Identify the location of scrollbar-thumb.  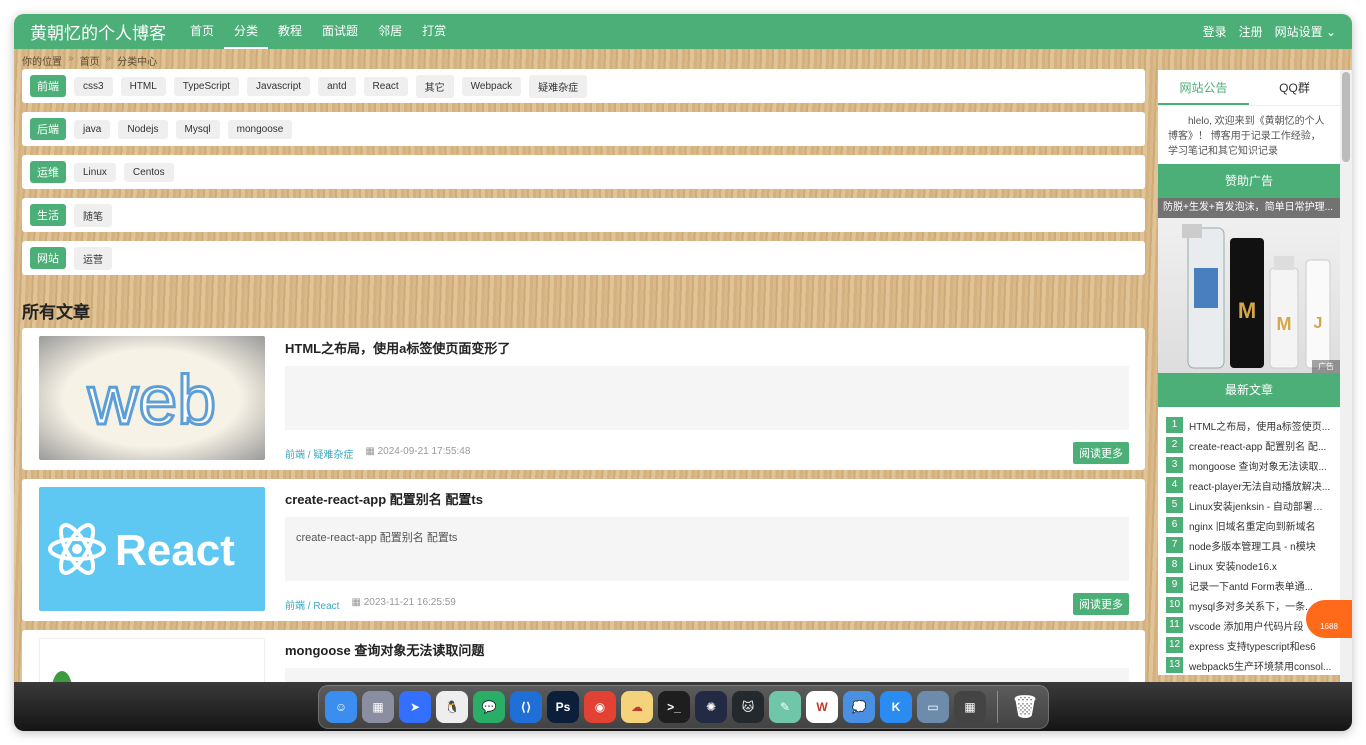
(1346, 117).